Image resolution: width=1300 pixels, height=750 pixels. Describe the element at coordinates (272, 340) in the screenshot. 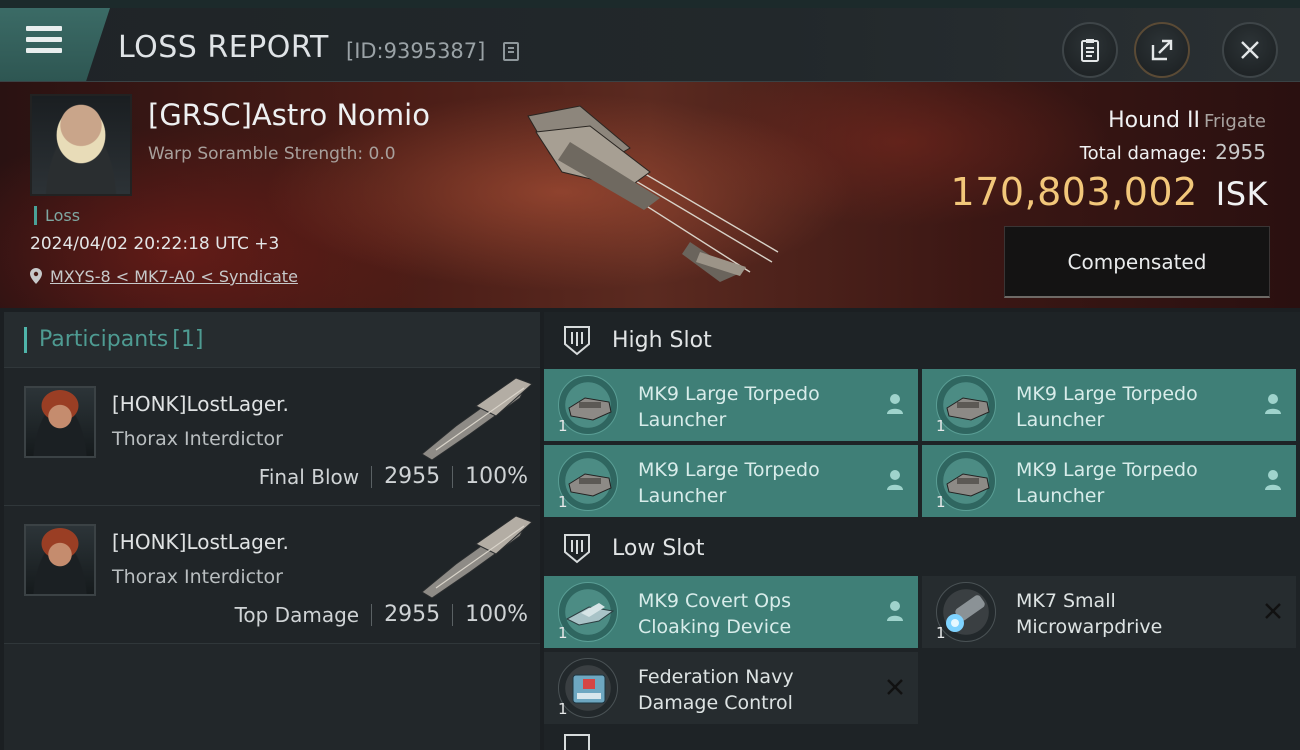

I see `participants-header: Participants [1]` at that location.